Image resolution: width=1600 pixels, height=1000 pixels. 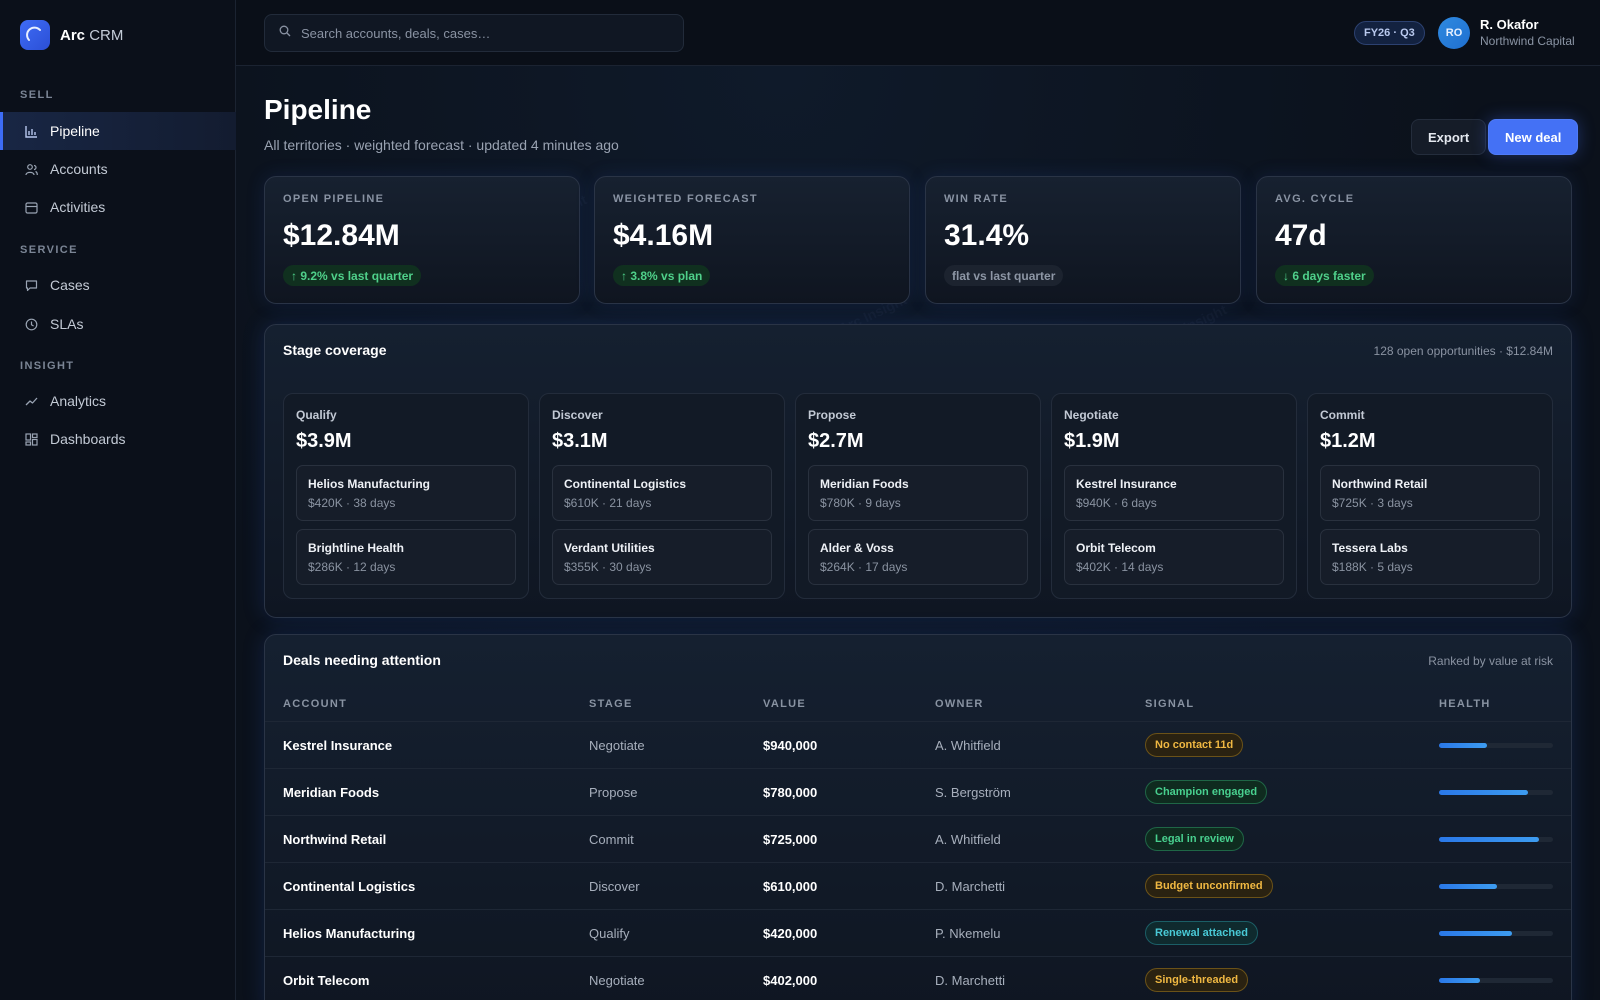 What do you see at coordinates (1465, 704) in the screenshot?
I see `column-header-health: HEALTH` at bounding box center [1465, 704].